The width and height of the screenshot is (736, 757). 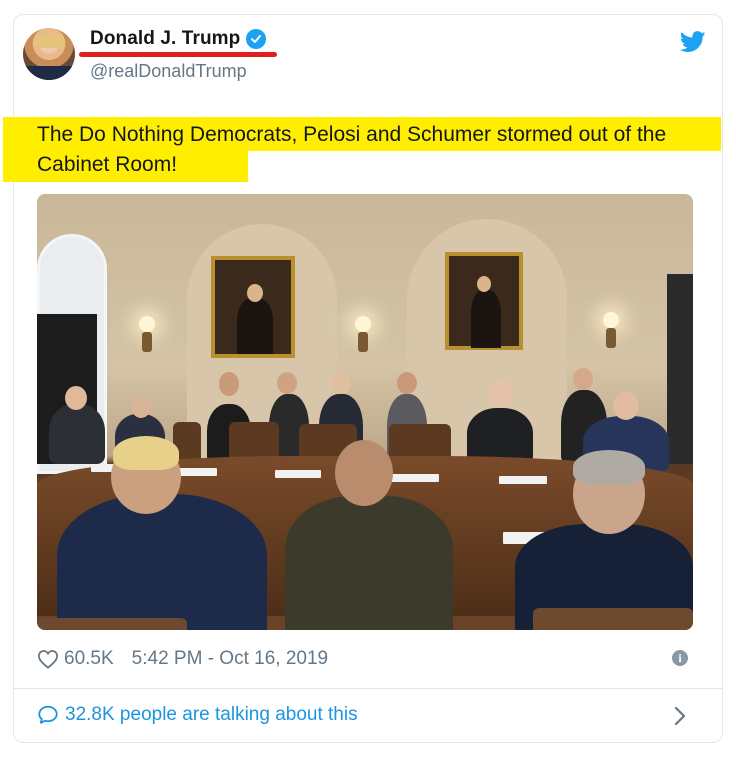 What do you see at coordinates (230, 659) in the screenshot?
I see `tweet-timestamp: 5:42 PM - Oct 16, 2019` at bounding box center [230, 659].